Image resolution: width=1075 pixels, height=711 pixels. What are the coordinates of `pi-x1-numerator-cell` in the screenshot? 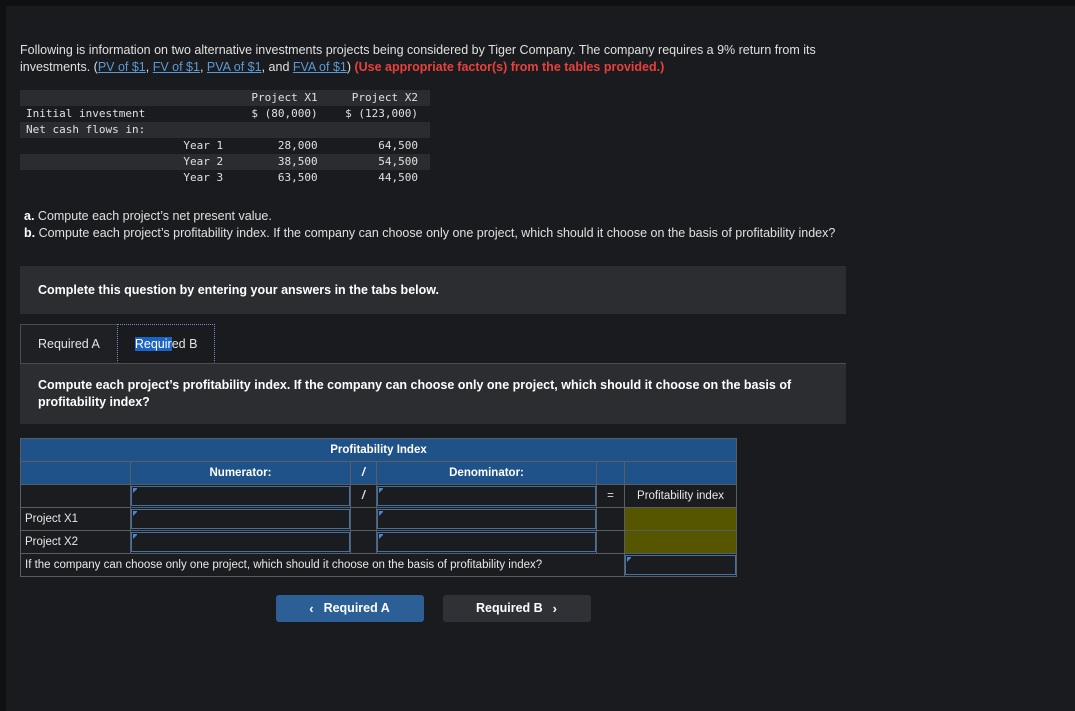 It's located at (240, 519).